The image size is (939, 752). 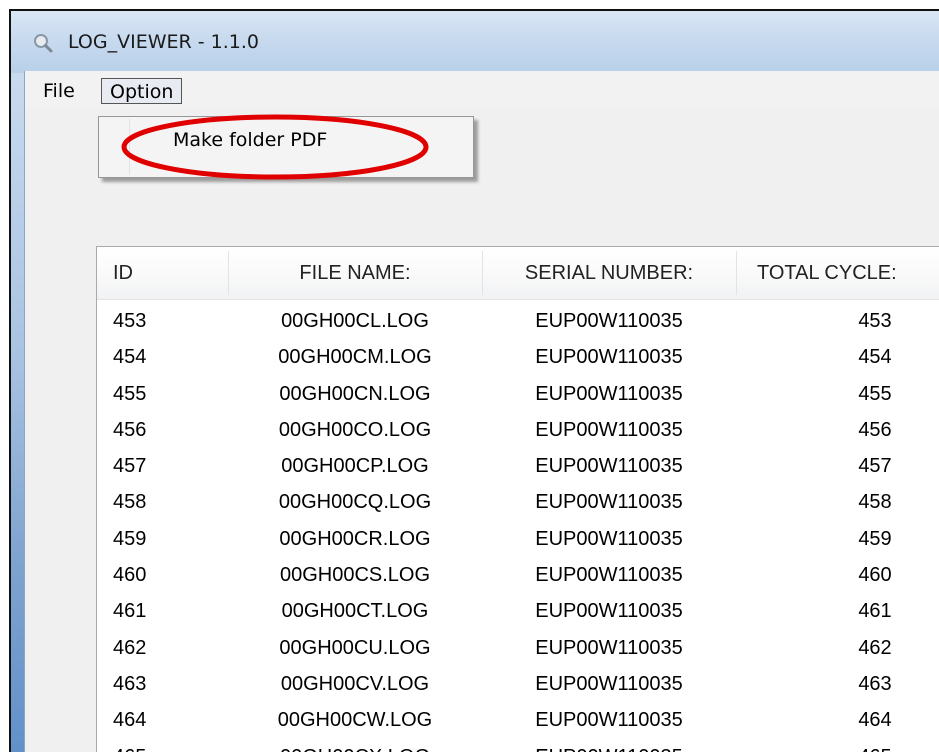 What do you see at coordinates (875, 357) in the screenshot?
I see `cell-total-cycle: 454` at bounding box center [875, 357].